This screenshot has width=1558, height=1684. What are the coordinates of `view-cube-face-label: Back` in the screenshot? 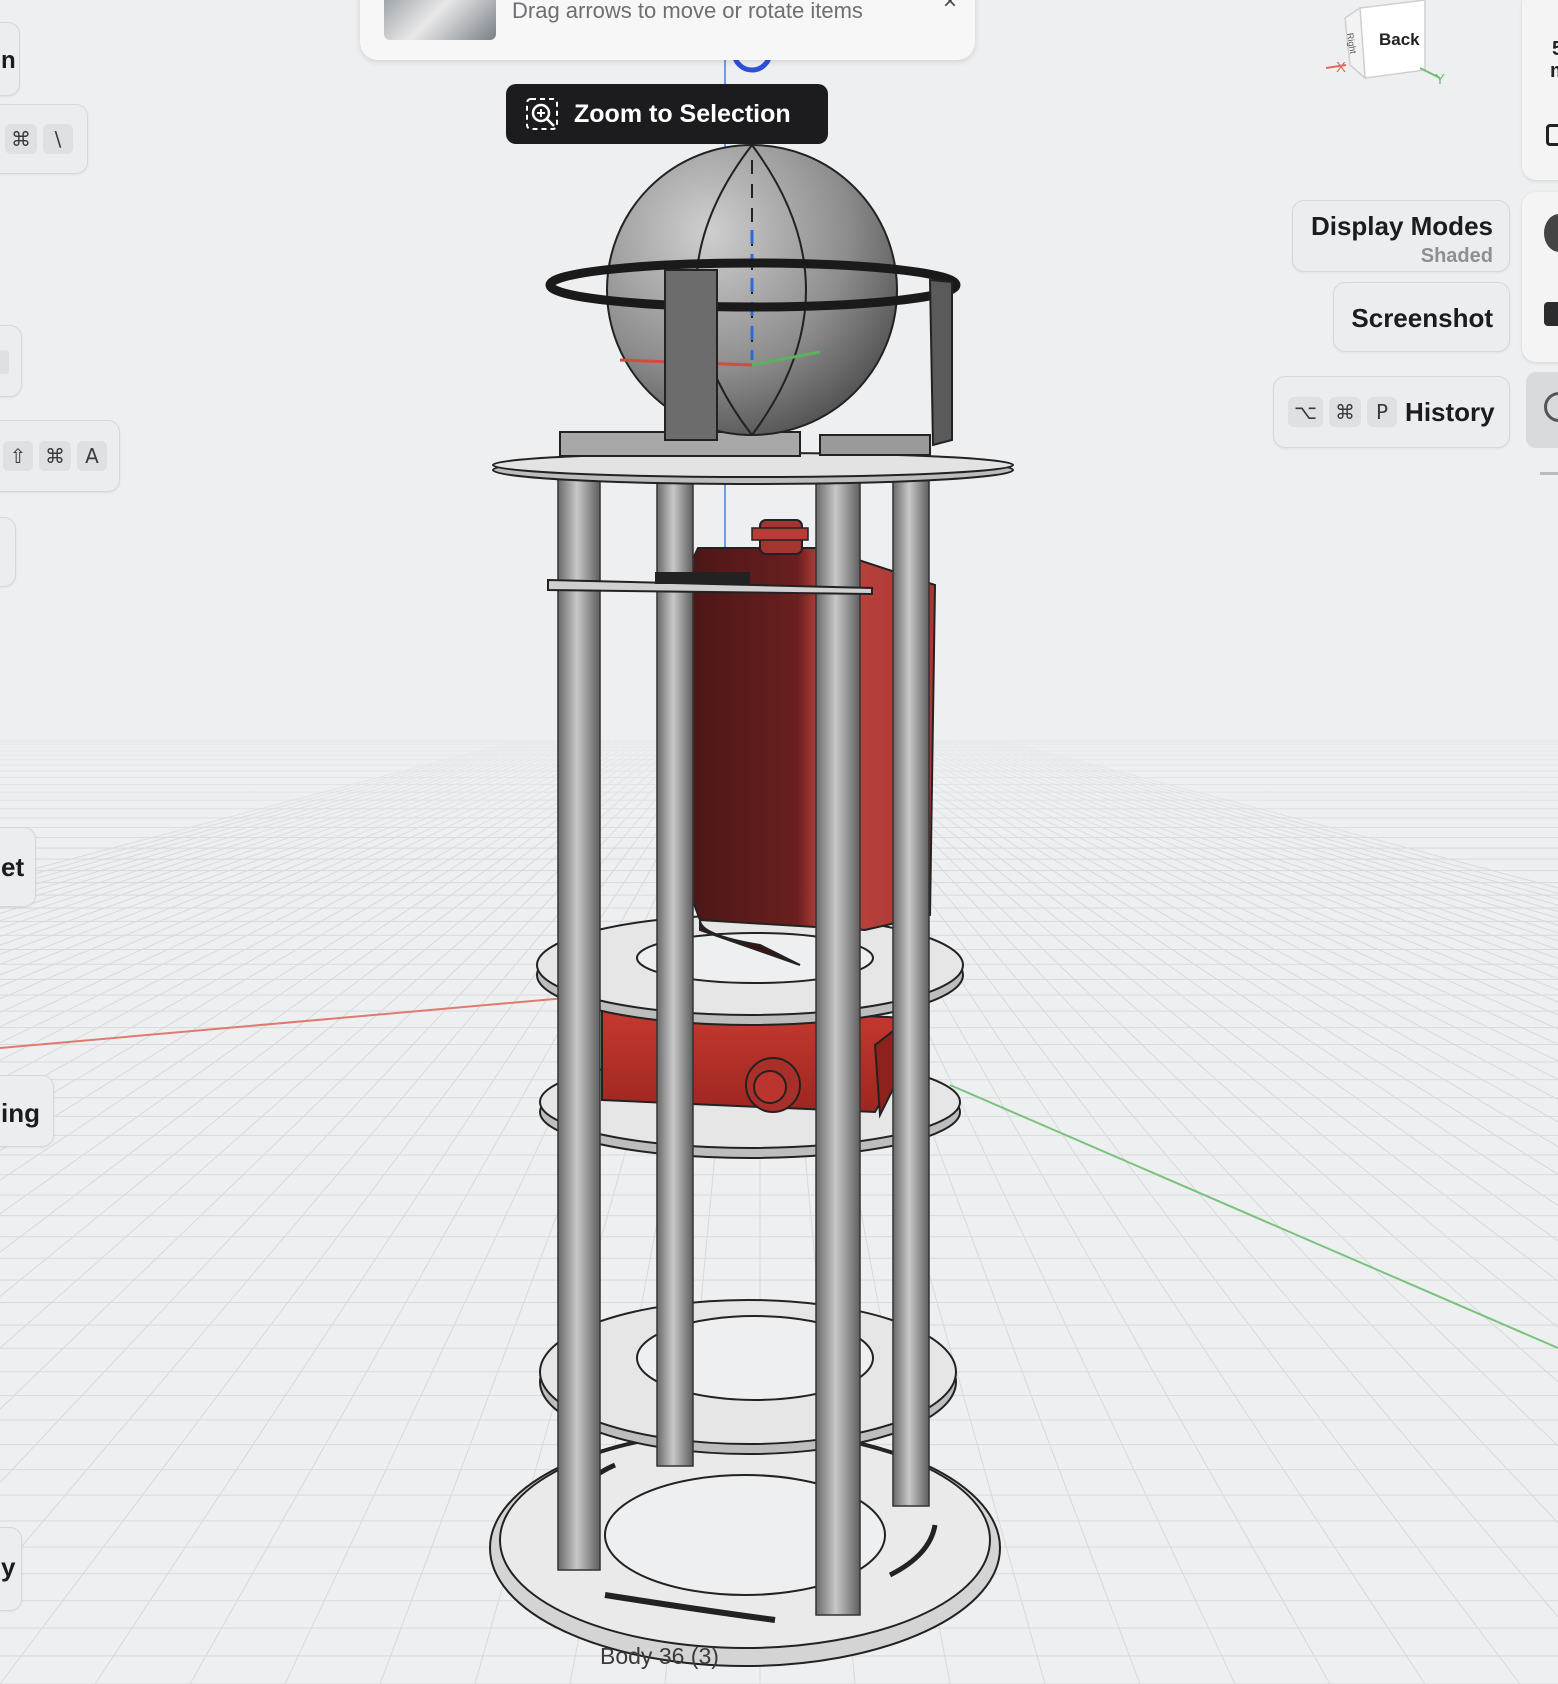 It's located at (1399, 40).